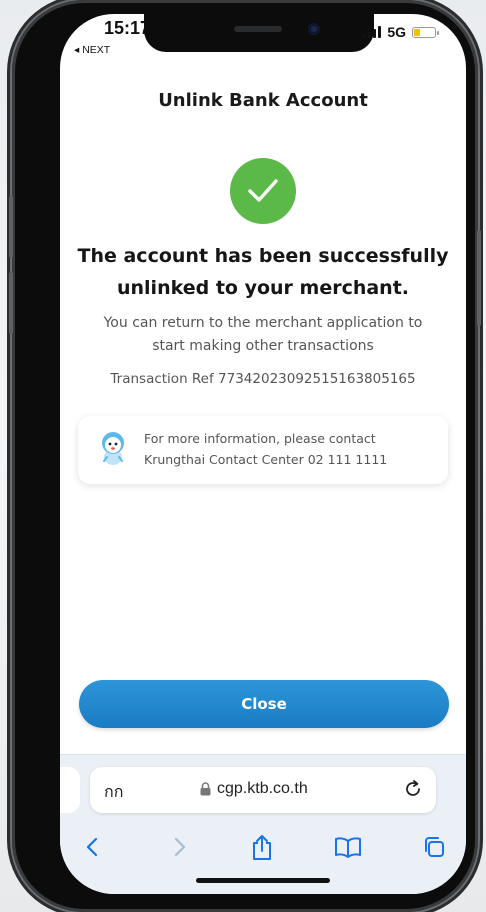 The width and height of the screenshot is (486, 912). Describe the element at coordinates (263, 288) in the screenshot. I see `headline-line-2: unlinked to your merchant.` at that location.